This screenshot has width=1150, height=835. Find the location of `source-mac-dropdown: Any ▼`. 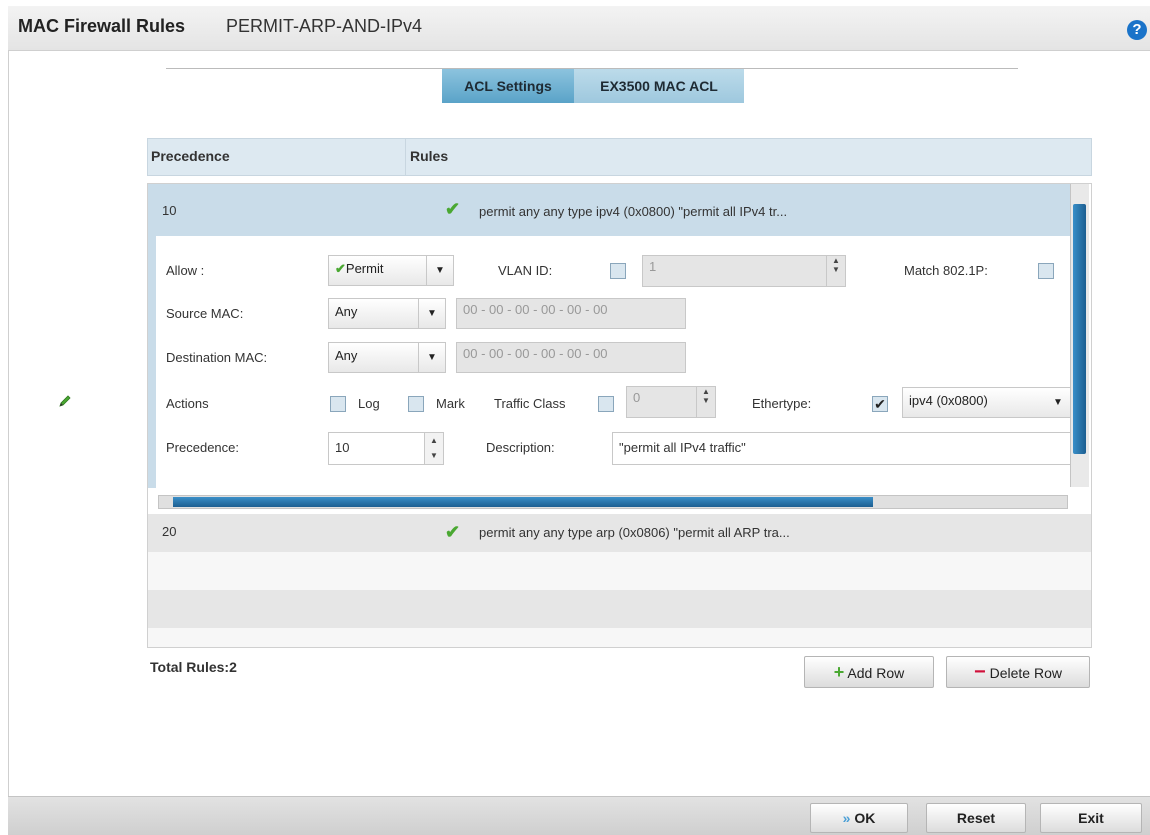

source-mac-dropdown: Any ▼ is located at coordinates (387, 313).